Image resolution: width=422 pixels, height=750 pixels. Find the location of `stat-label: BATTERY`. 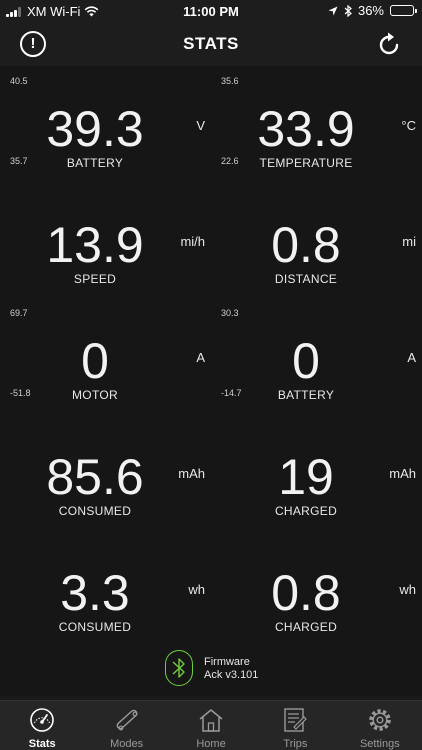

stat-label: BATTERY is located at coordinates (95, 163).